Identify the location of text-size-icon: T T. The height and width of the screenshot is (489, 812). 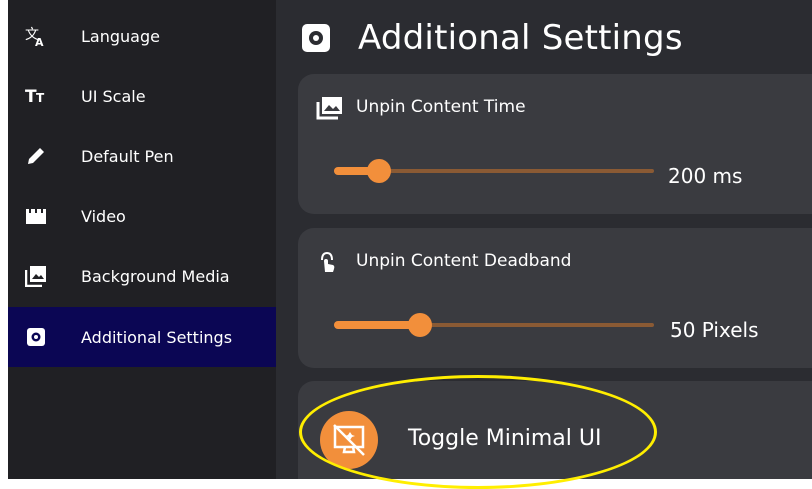
(36, 96).